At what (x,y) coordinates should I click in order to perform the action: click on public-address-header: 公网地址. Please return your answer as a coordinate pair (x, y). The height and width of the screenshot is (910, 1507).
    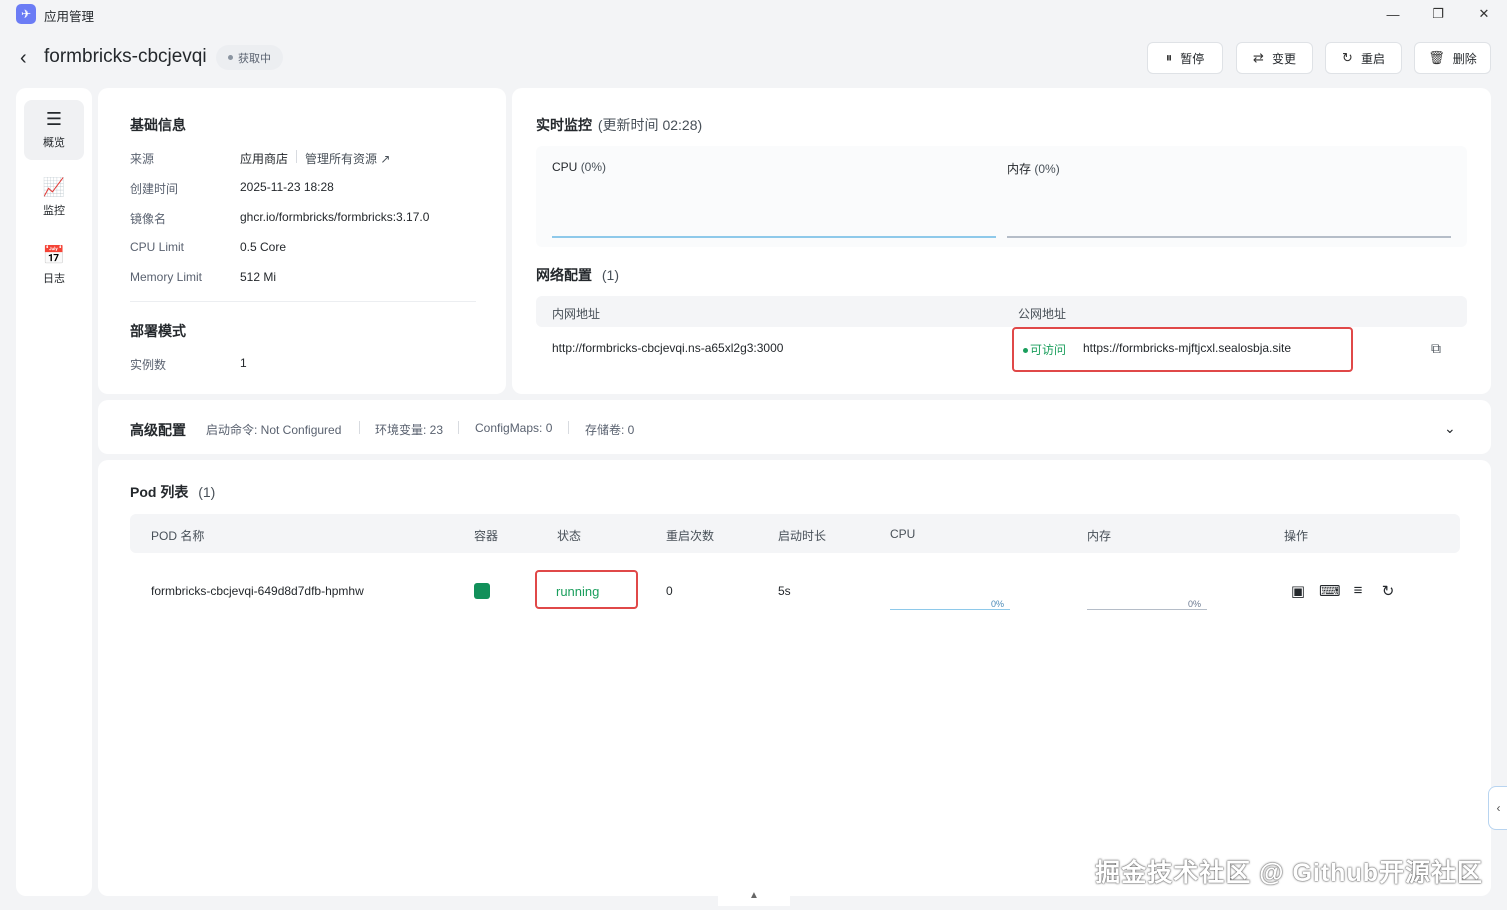
    Looking at the image, I should click on (1042, 314).